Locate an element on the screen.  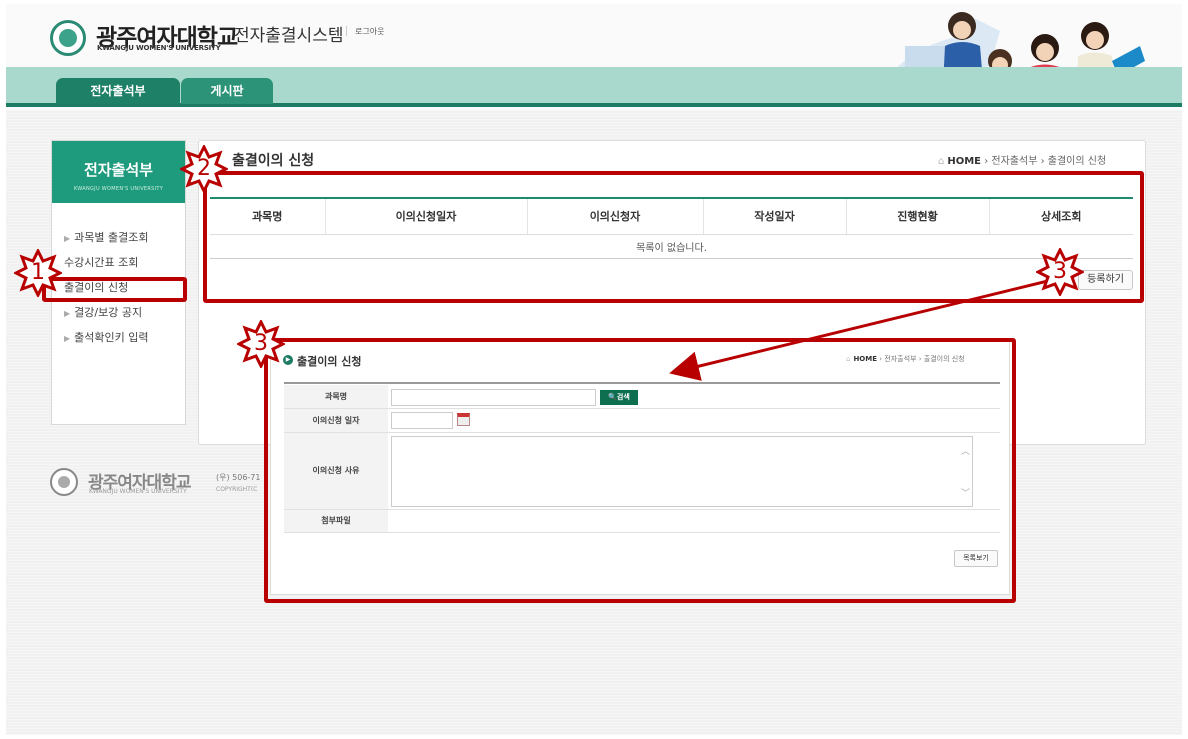
annotation-number: 2 is located at coordinates (204, 168).